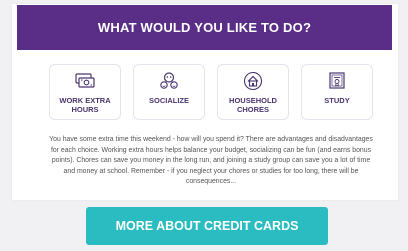  I want to click on cash-icon, so click(85, 80).